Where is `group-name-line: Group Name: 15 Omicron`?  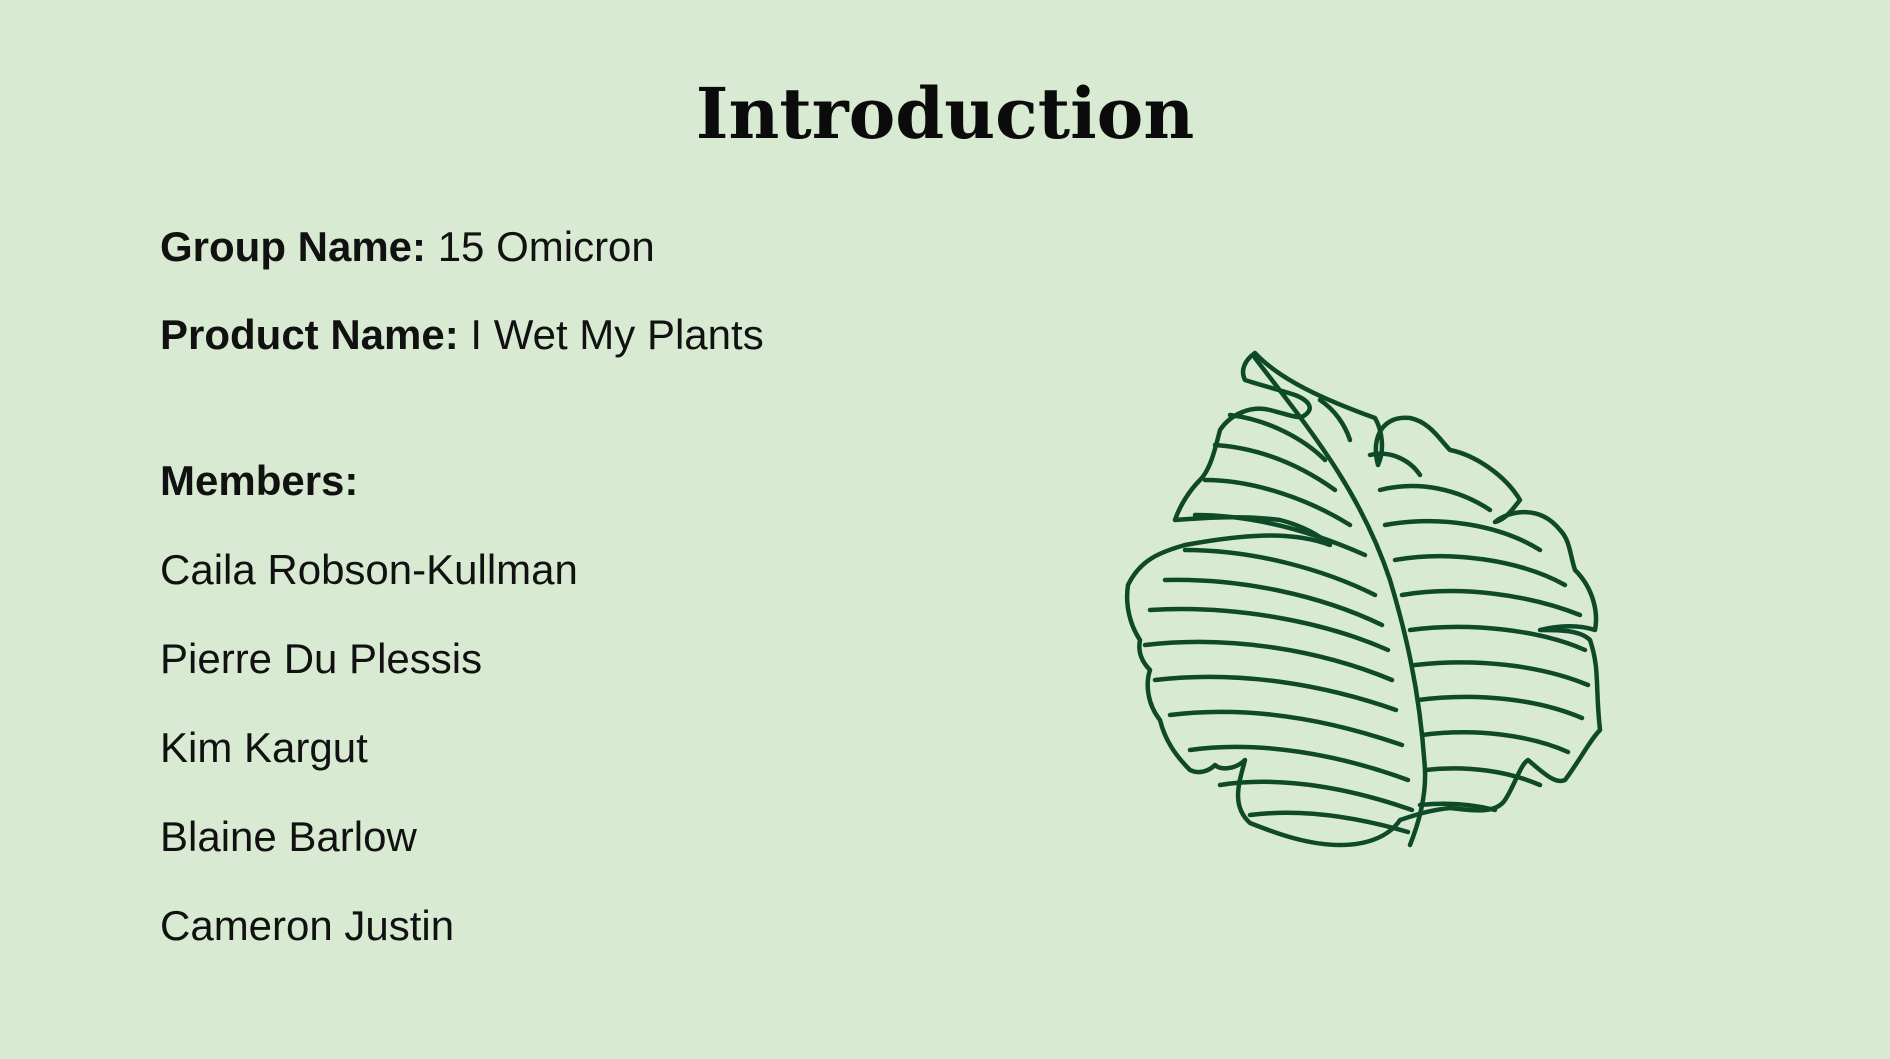
group-name-line: Group Name: 15 Omicron is located at coordinates (407, 247).